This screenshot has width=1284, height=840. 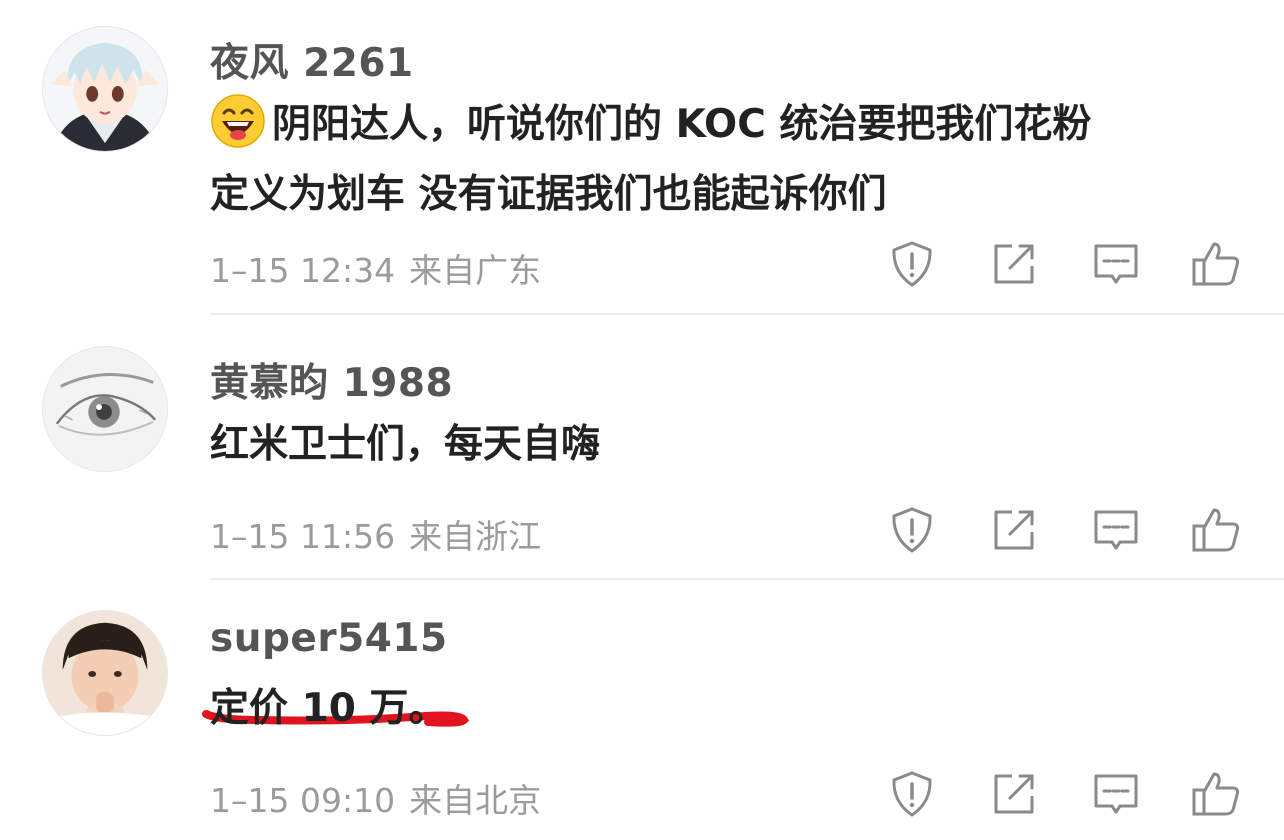 I want to click on comment-text: 定价 10 万。, so click(x=717, y=709).